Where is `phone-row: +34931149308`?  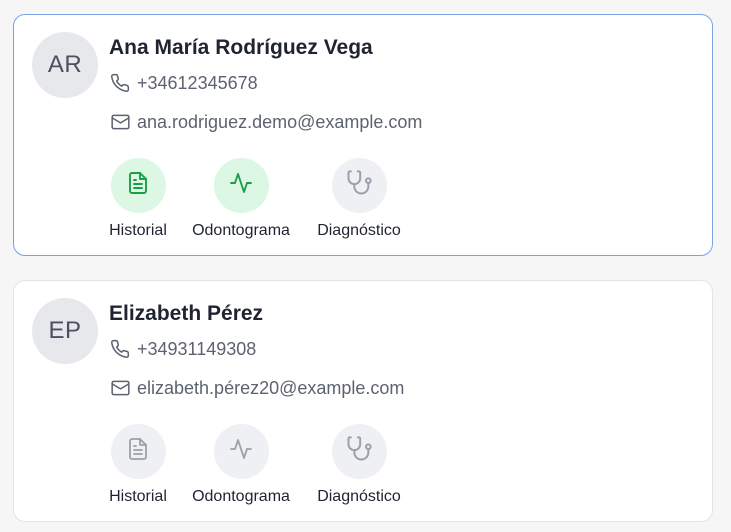
phone-row: +34931149308 is located at coordinates (182, 349).